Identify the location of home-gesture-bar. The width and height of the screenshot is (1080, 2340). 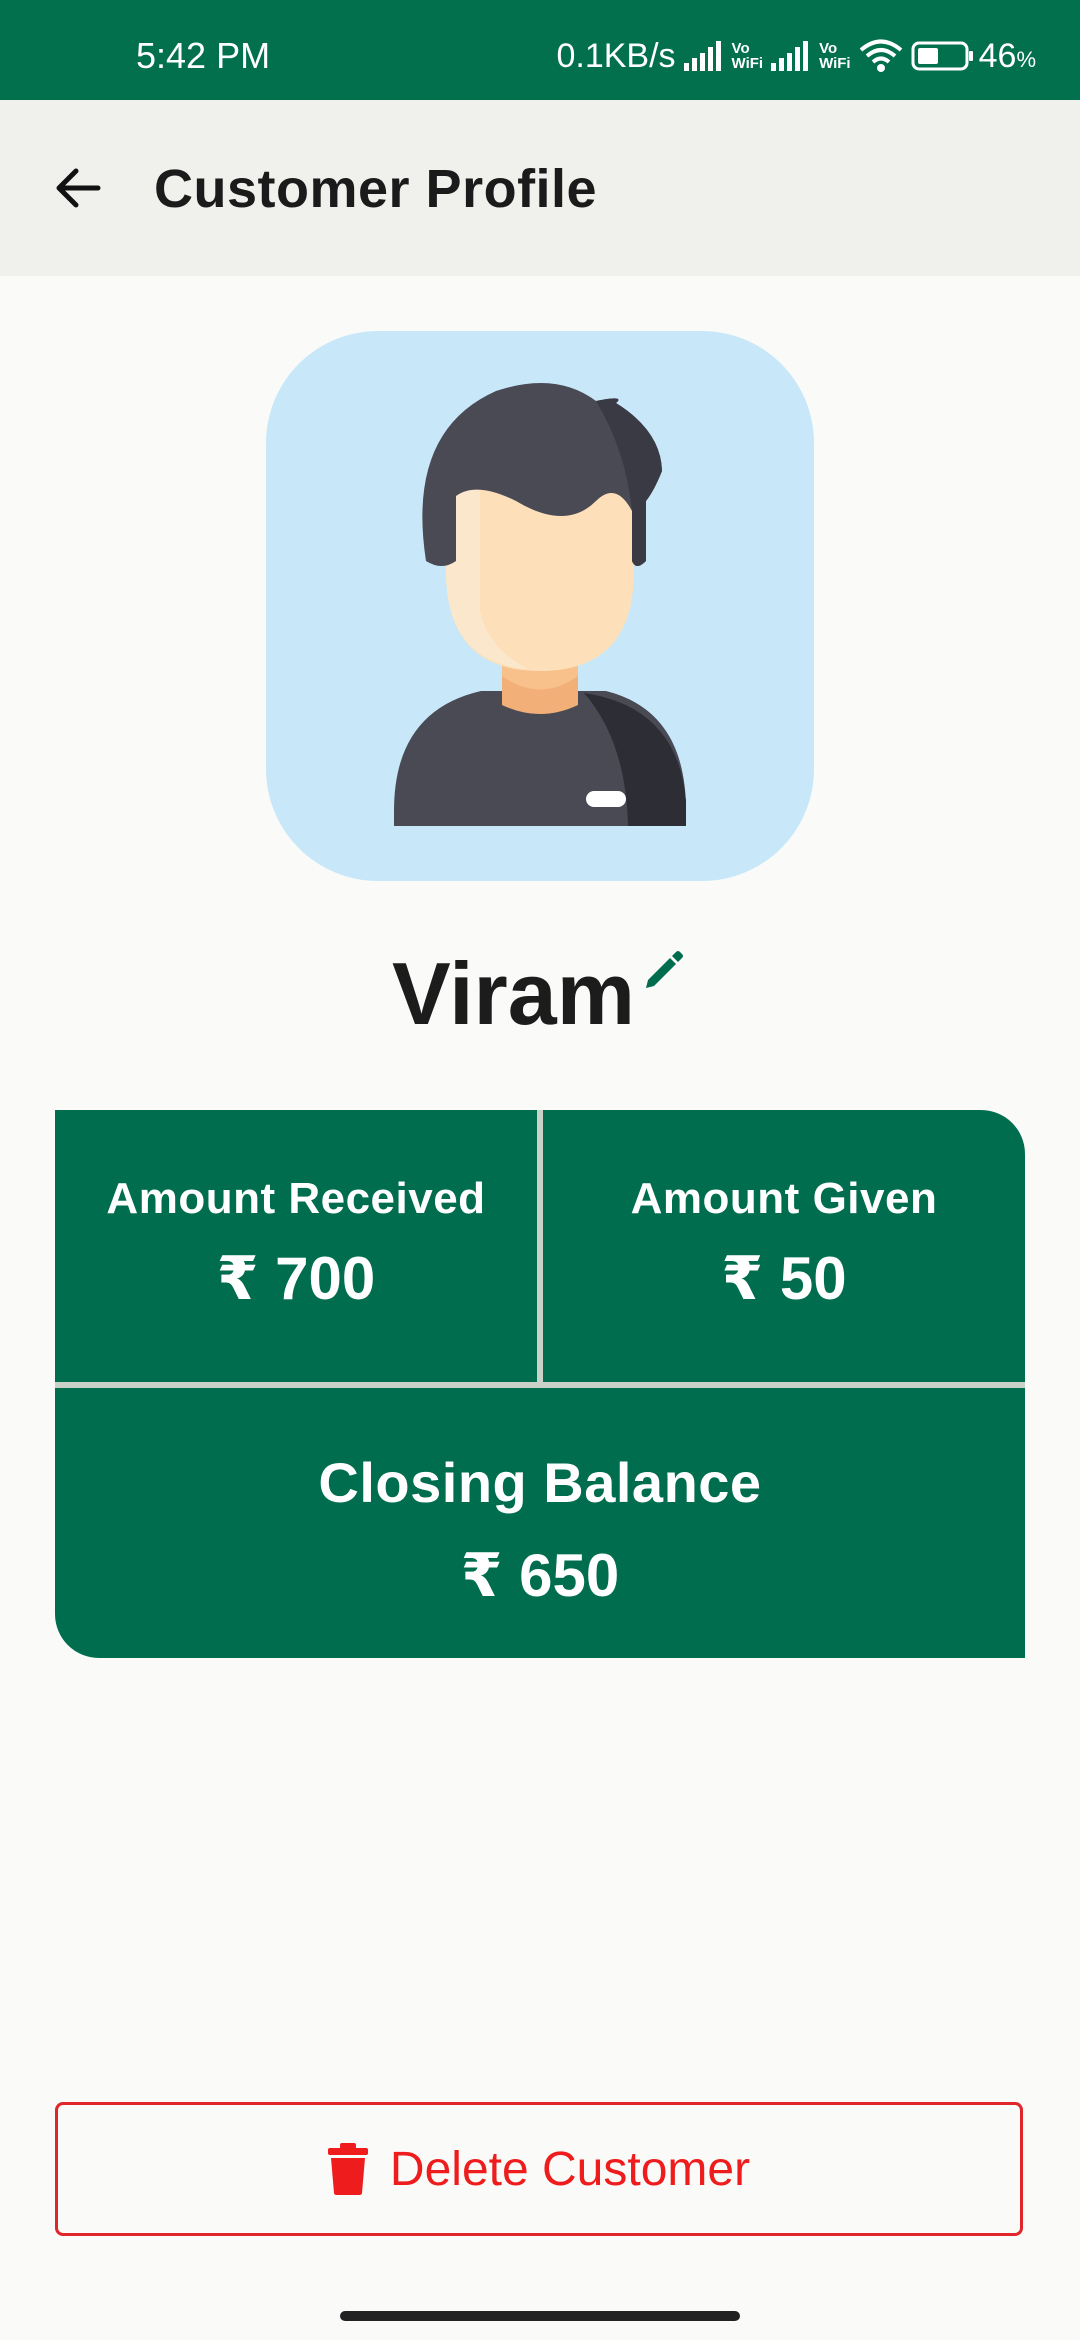
(540, 2316).